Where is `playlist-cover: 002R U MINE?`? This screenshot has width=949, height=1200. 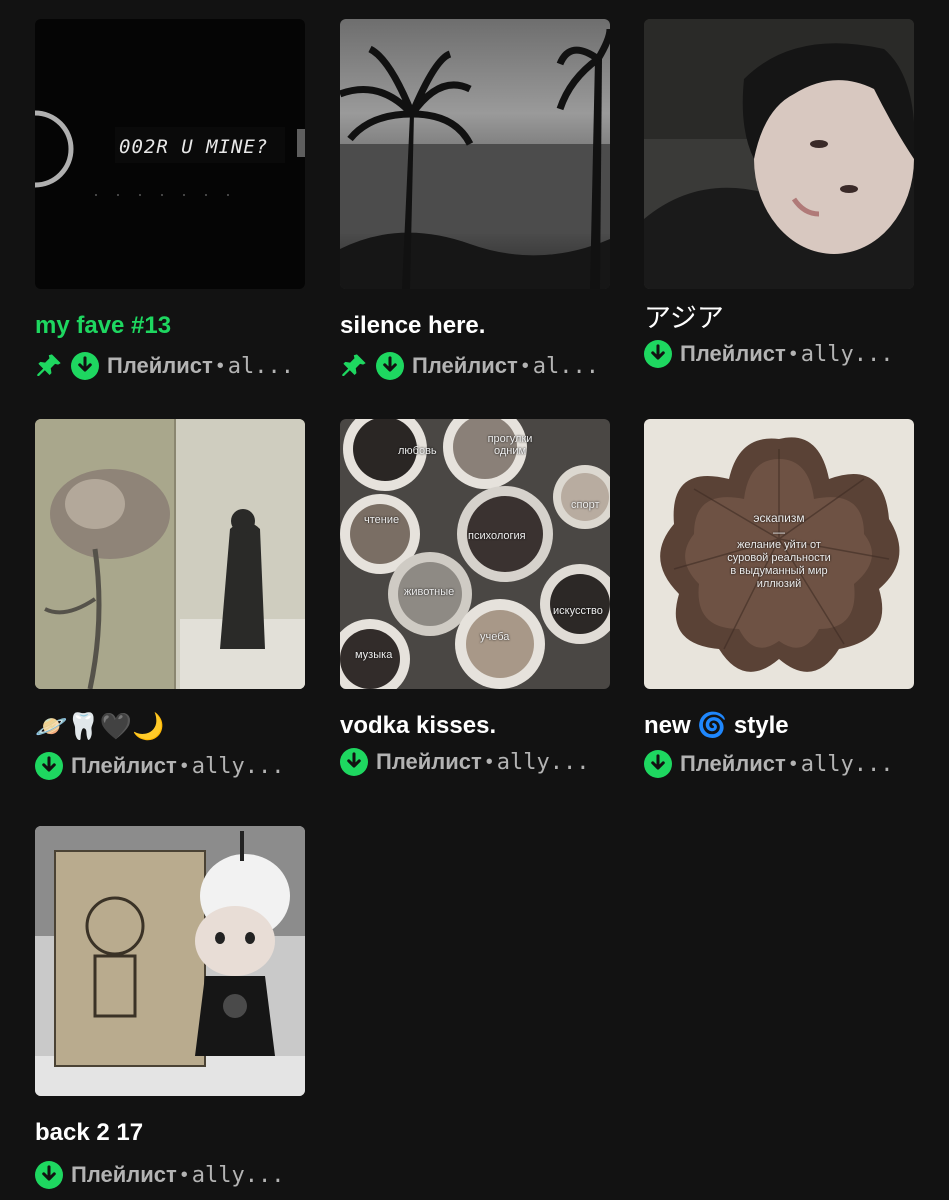 playlist-cover: 002R U MINE? is located at coordinates (170, 154).